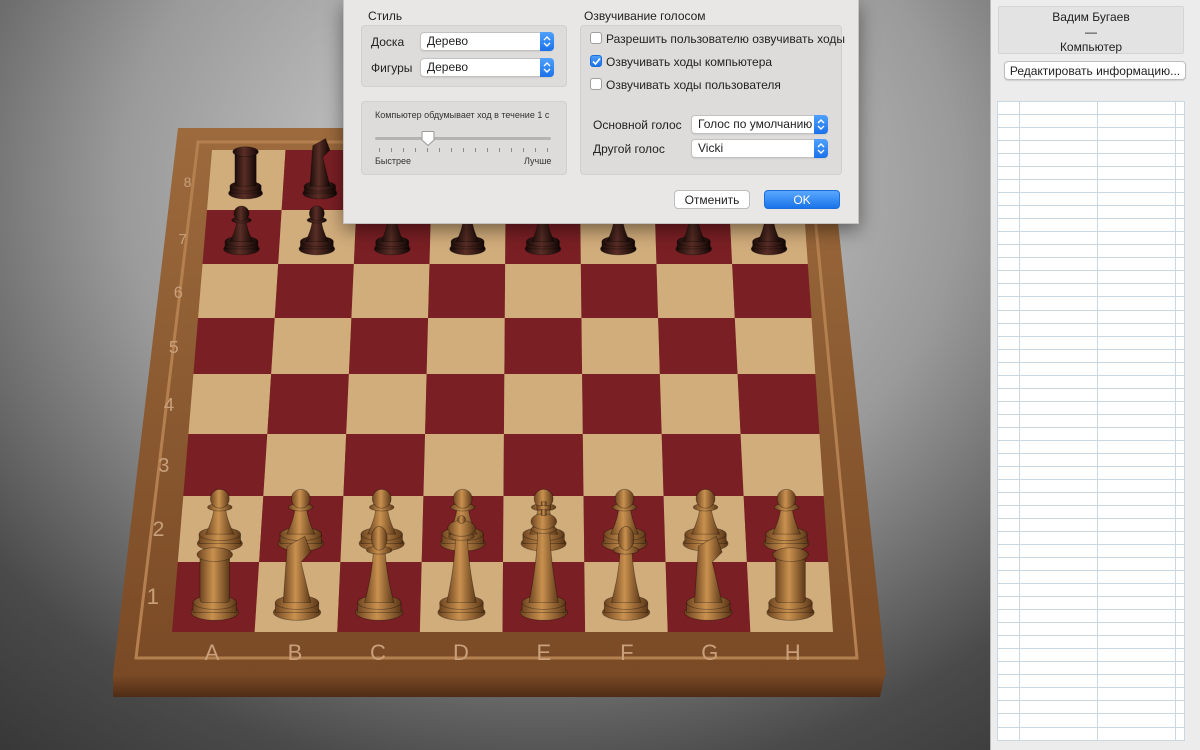 The image size is (1200, 750). What do you see at coordinates (622, 404) in the screenshot?
I see `board-square-f4` at bounding box center [622, 404].